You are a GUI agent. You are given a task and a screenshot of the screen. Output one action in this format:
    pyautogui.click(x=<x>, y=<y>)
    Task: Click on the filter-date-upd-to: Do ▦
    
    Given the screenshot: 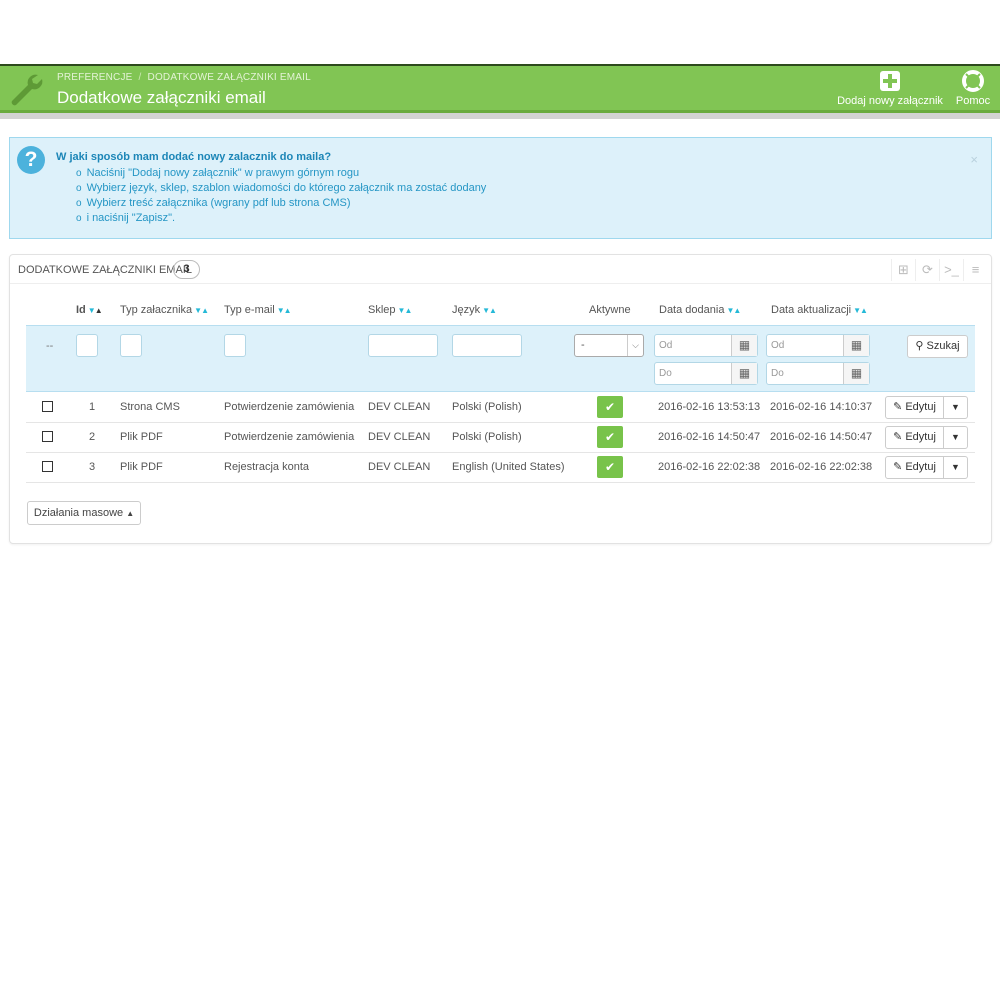 What is the action you would take?
    pyautogui.click(x=818, y=373)
    